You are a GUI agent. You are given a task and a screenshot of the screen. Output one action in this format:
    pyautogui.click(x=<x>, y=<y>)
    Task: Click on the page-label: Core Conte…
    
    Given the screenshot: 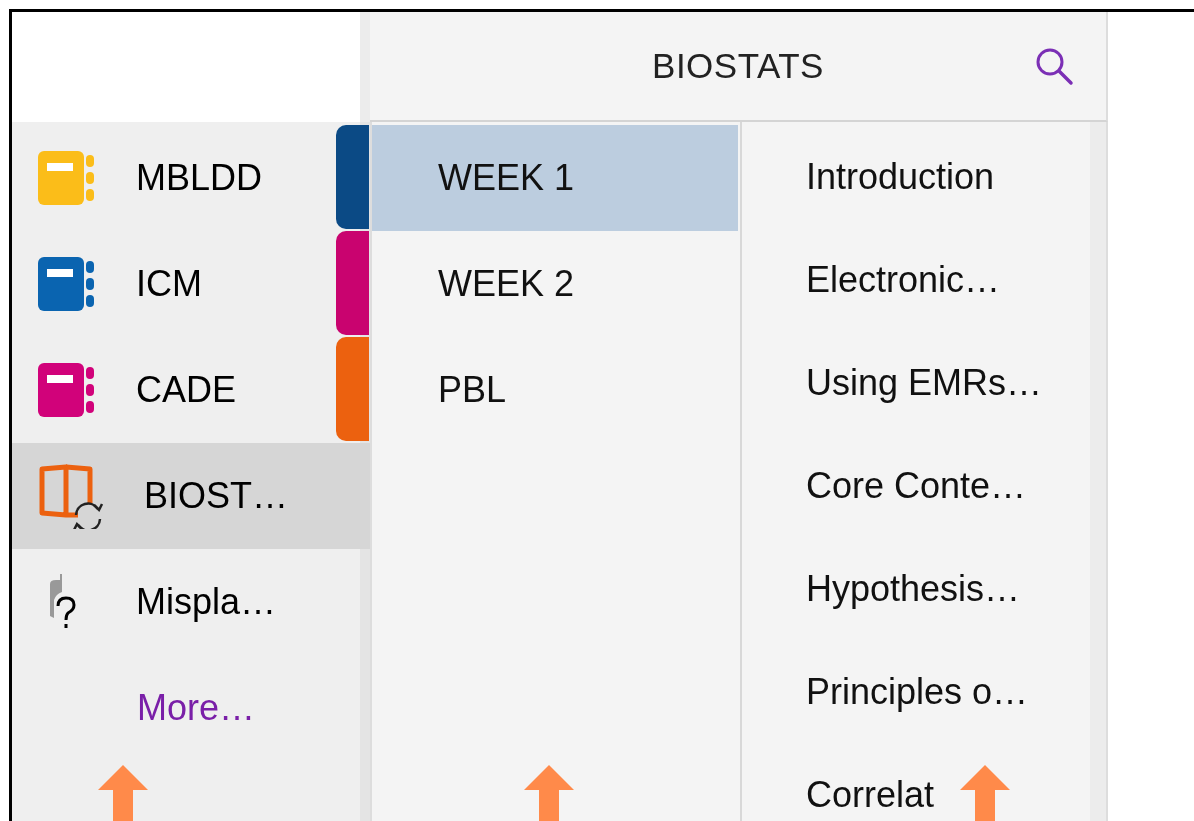 What is the action you would take?
    pyautogui.click(x=916, y=485)
    